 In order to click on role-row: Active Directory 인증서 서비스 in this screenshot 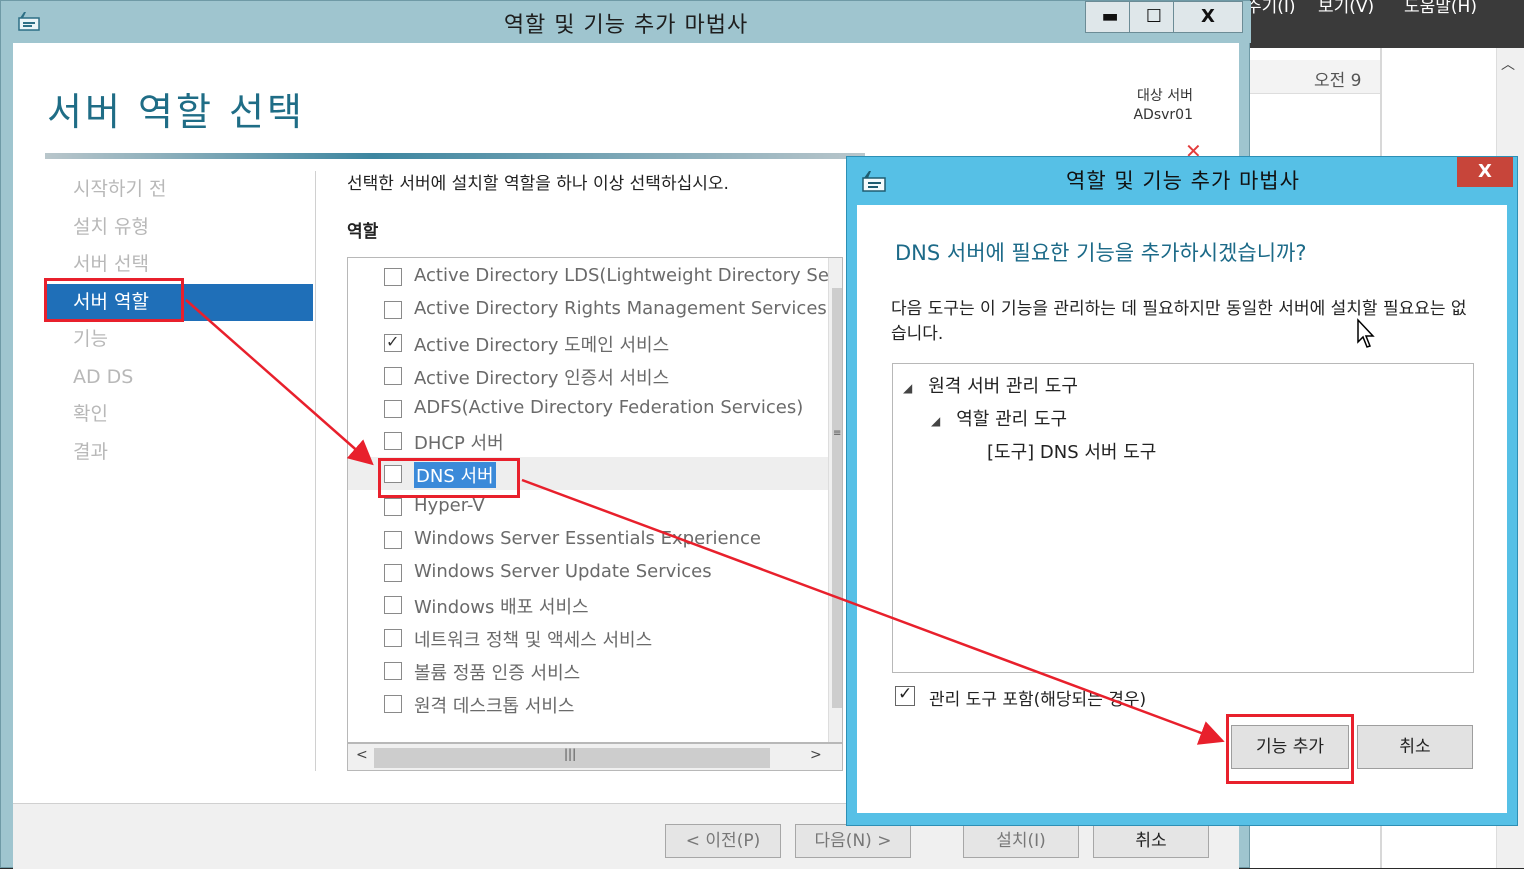, I will do `click(588, 375)`.